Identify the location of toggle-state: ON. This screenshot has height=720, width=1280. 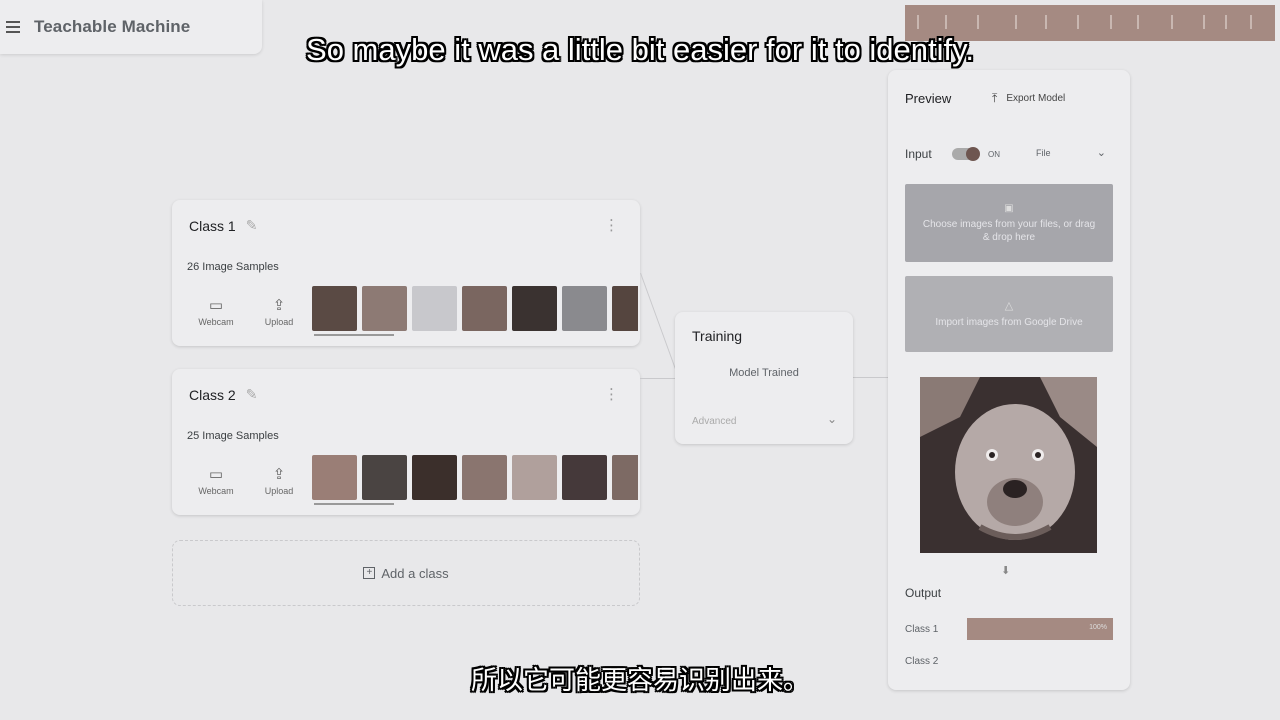
(994, 154).